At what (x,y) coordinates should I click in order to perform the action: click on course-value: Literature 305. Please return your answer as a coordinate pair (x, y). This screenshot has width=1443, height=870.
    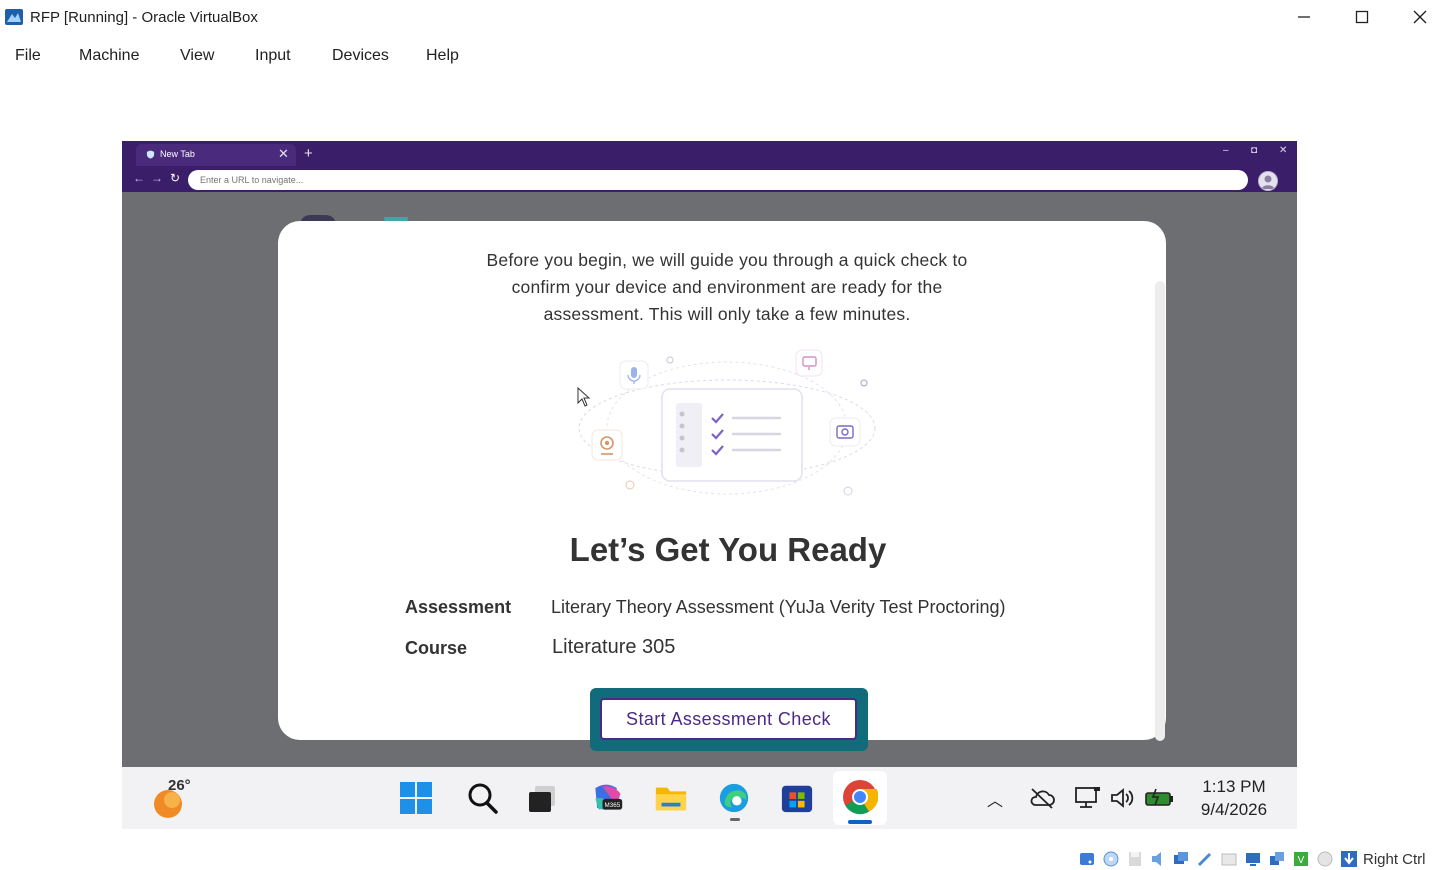
    Looking at the image, I should click on (614, 647).